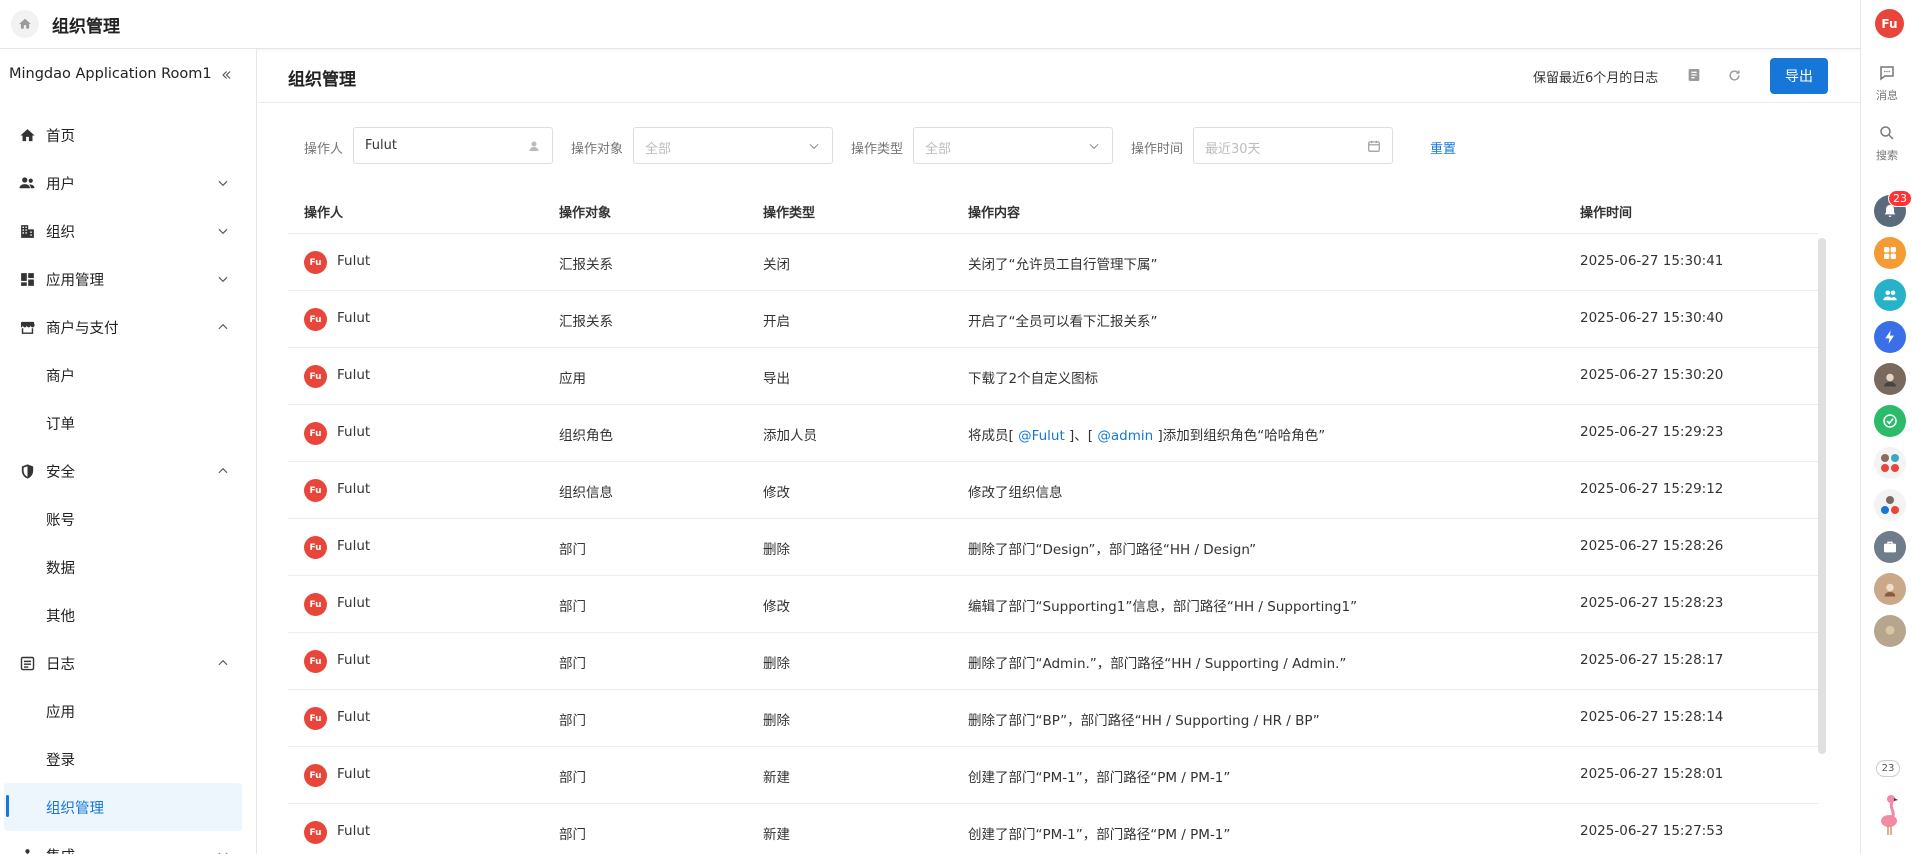  I want to click on time-filter-picker: 最近30天, so click(1293, 145).